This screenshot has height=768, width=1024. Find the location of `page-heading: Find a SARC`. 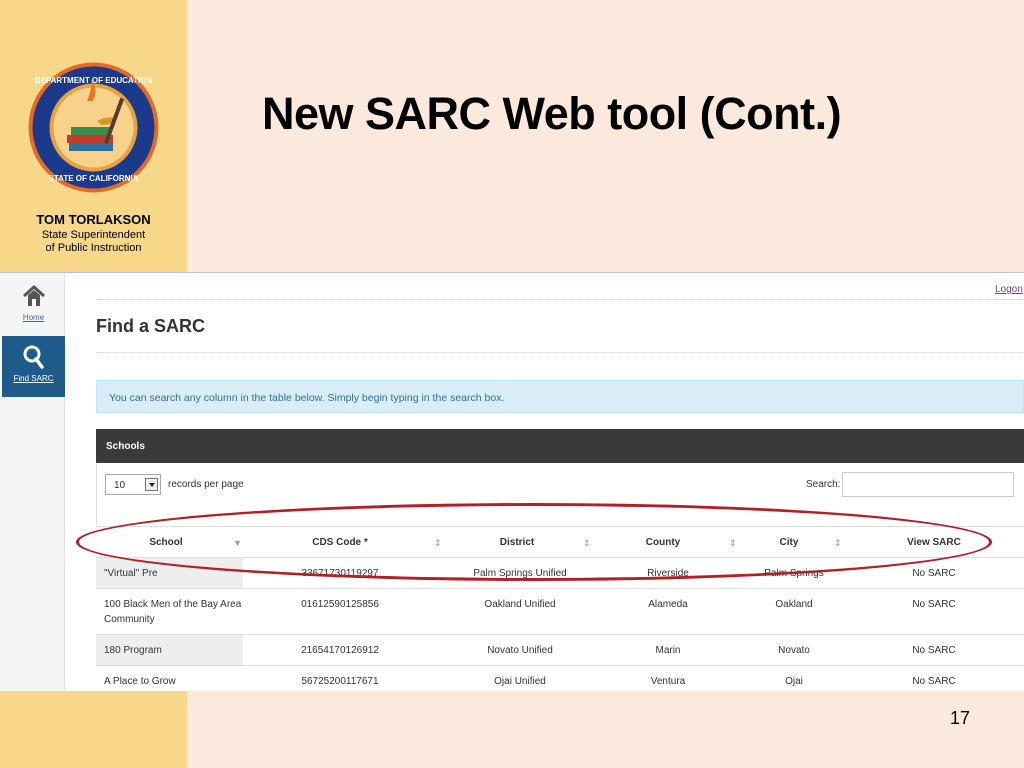

page-heading: Find a SARC is located at coordinates (151, 326).